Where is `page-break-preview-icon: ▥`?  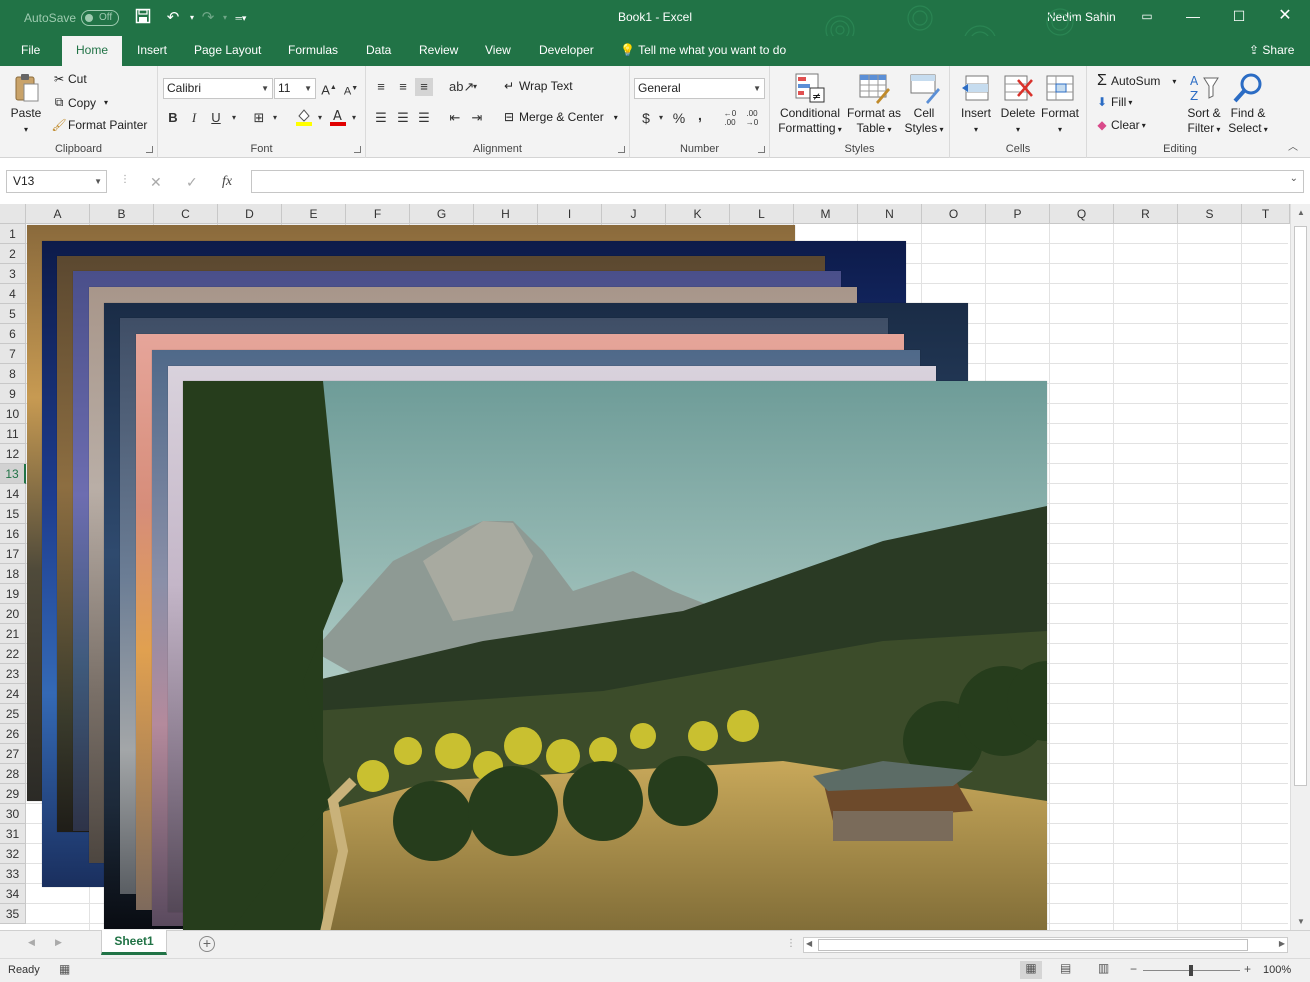
page-break-preview-icon: ▥ is located at coordinates (1103, 968).